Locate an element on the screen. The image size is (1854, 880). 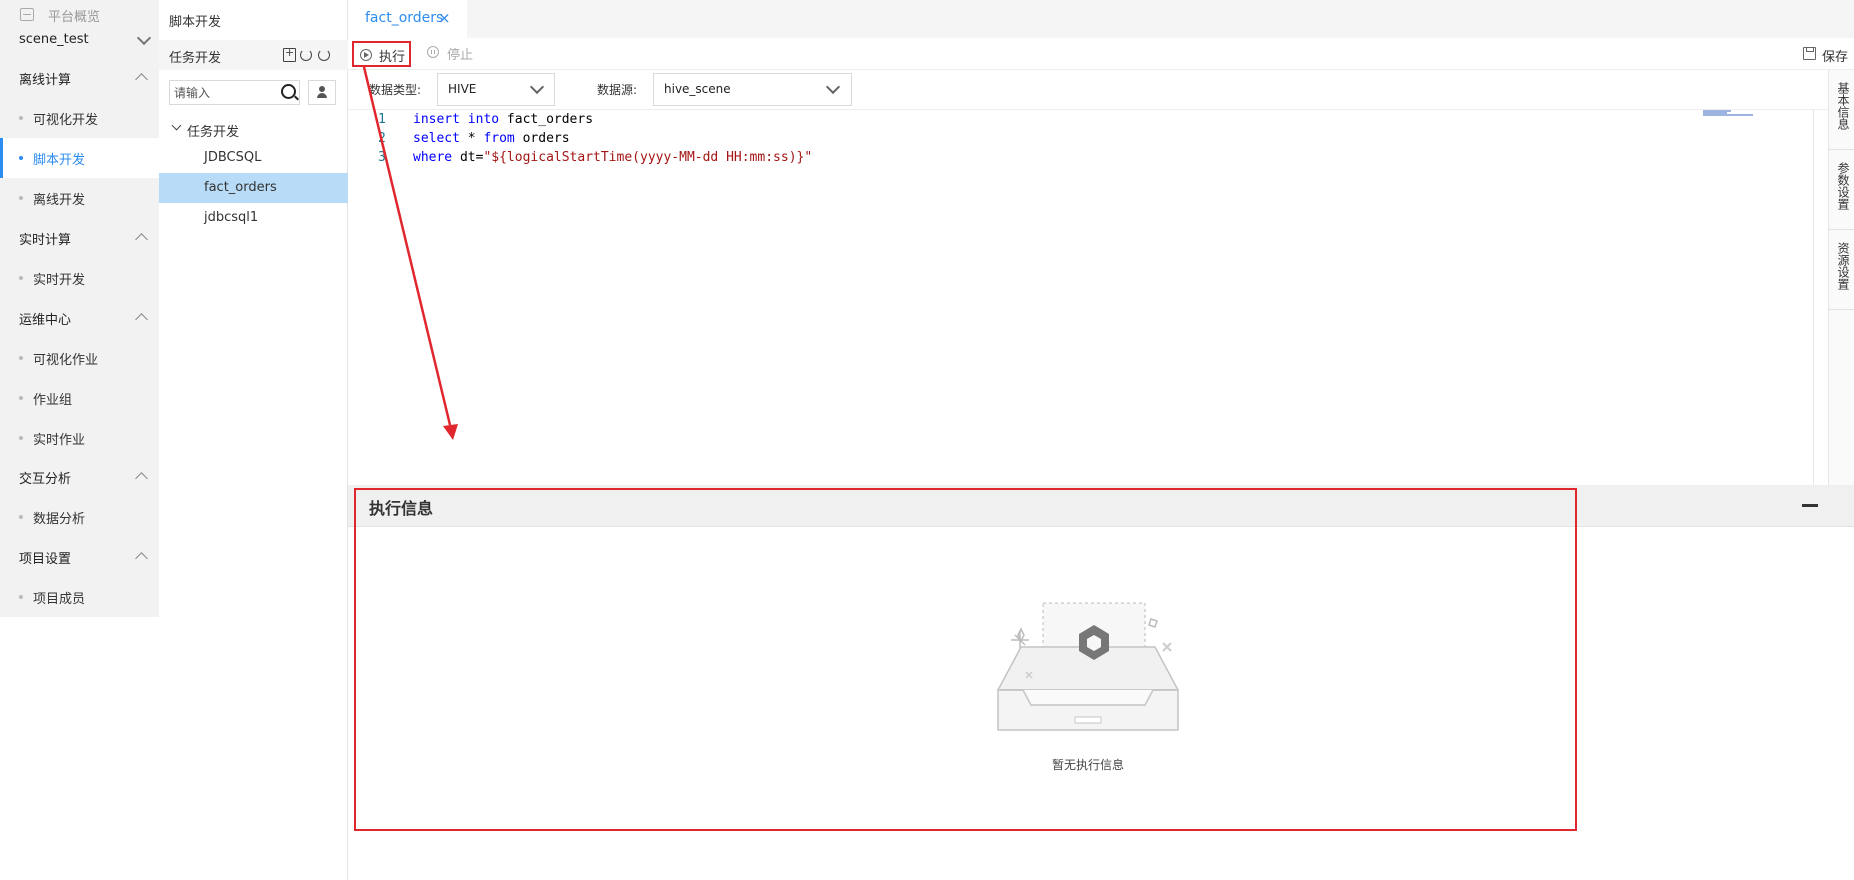
overview-icon is located at coordinates (27, 14).